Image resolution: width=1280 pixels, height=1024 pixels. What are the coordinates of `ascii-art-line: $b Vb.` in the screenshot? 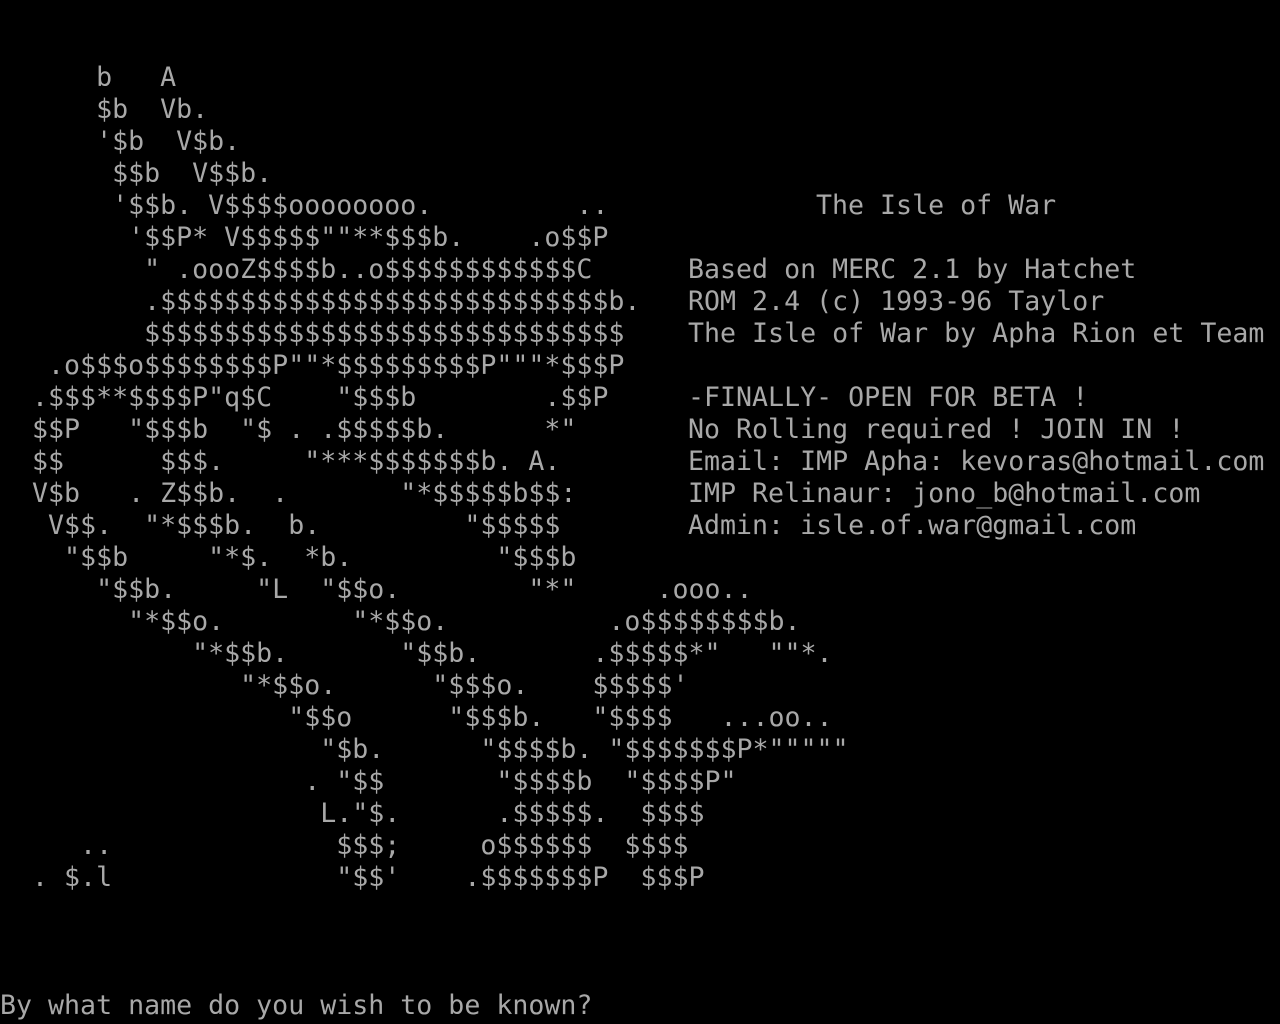 It's located at (104, 109).